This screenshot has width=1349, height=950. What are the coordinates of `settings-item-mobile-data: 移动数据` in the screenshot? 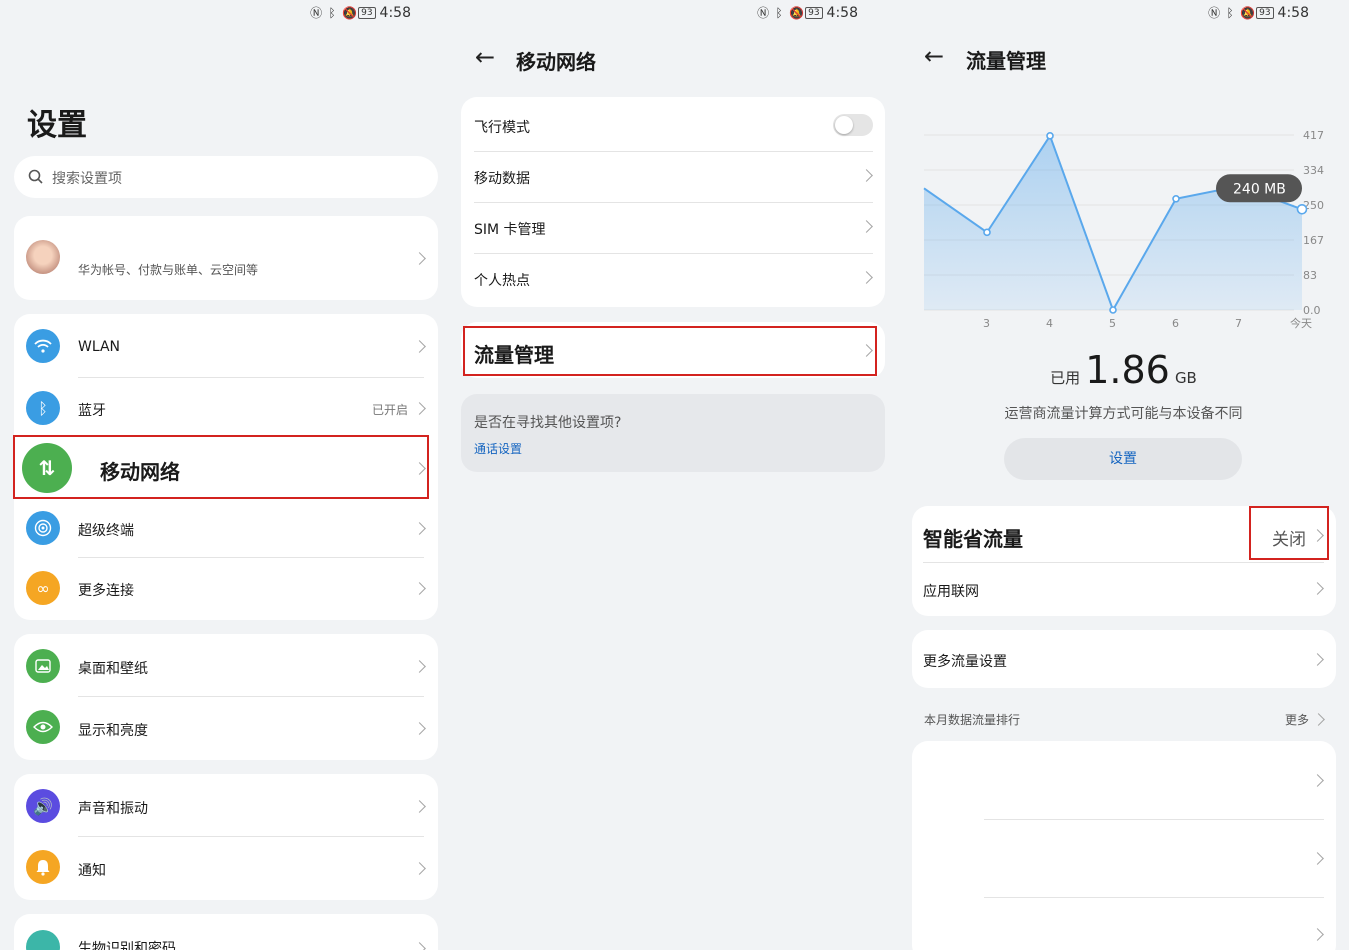 It's located at (673, 176).